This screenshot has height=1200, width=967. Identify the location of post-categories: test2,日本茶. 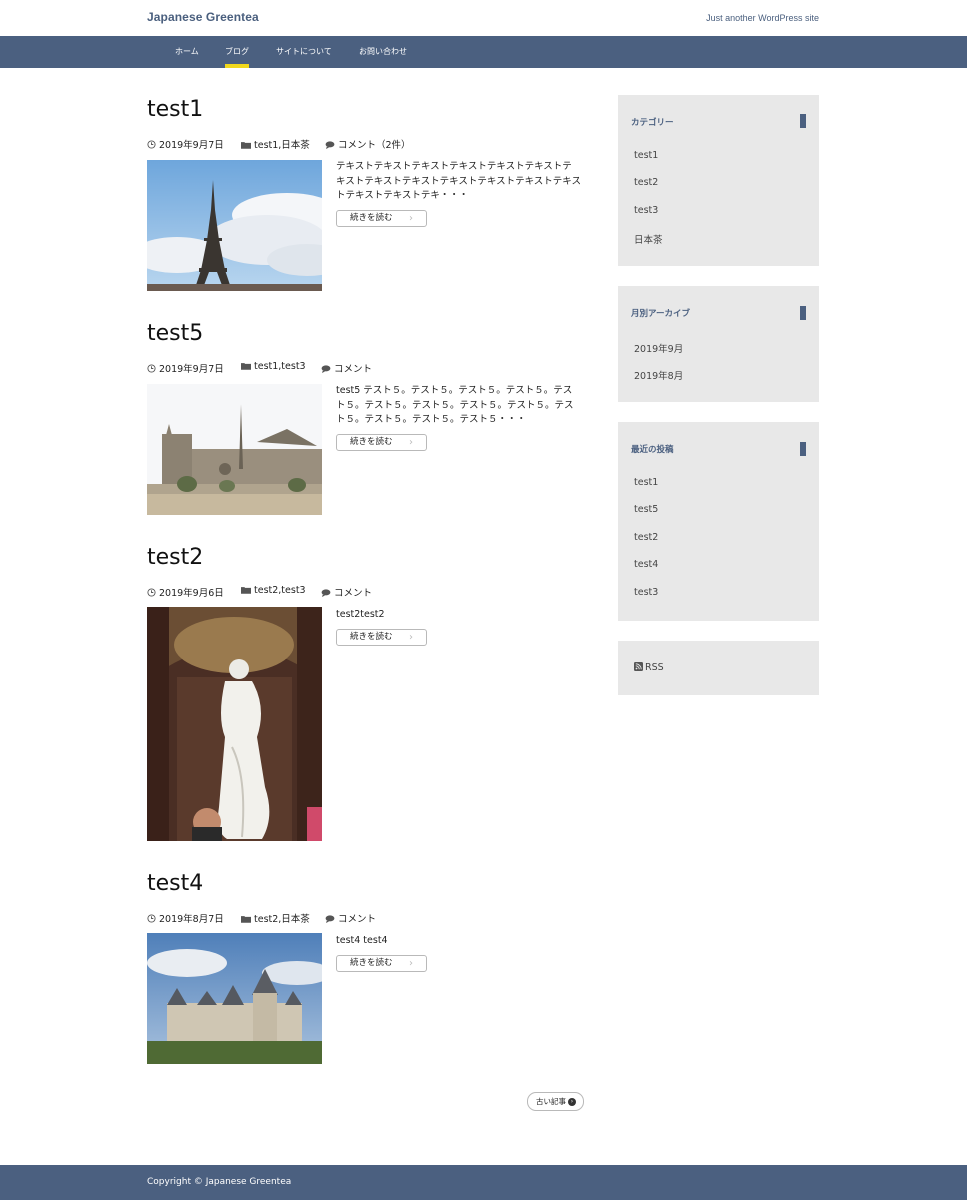
(275, 918).